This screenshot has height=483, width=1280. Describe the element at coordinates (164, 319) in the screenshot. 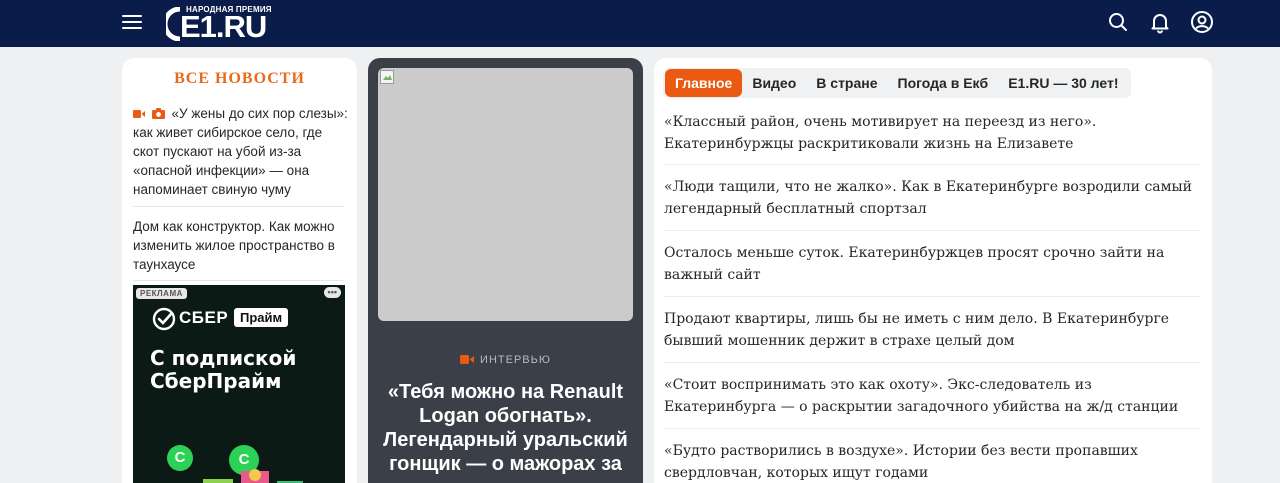

I see `sber-logo-icon` at that location.